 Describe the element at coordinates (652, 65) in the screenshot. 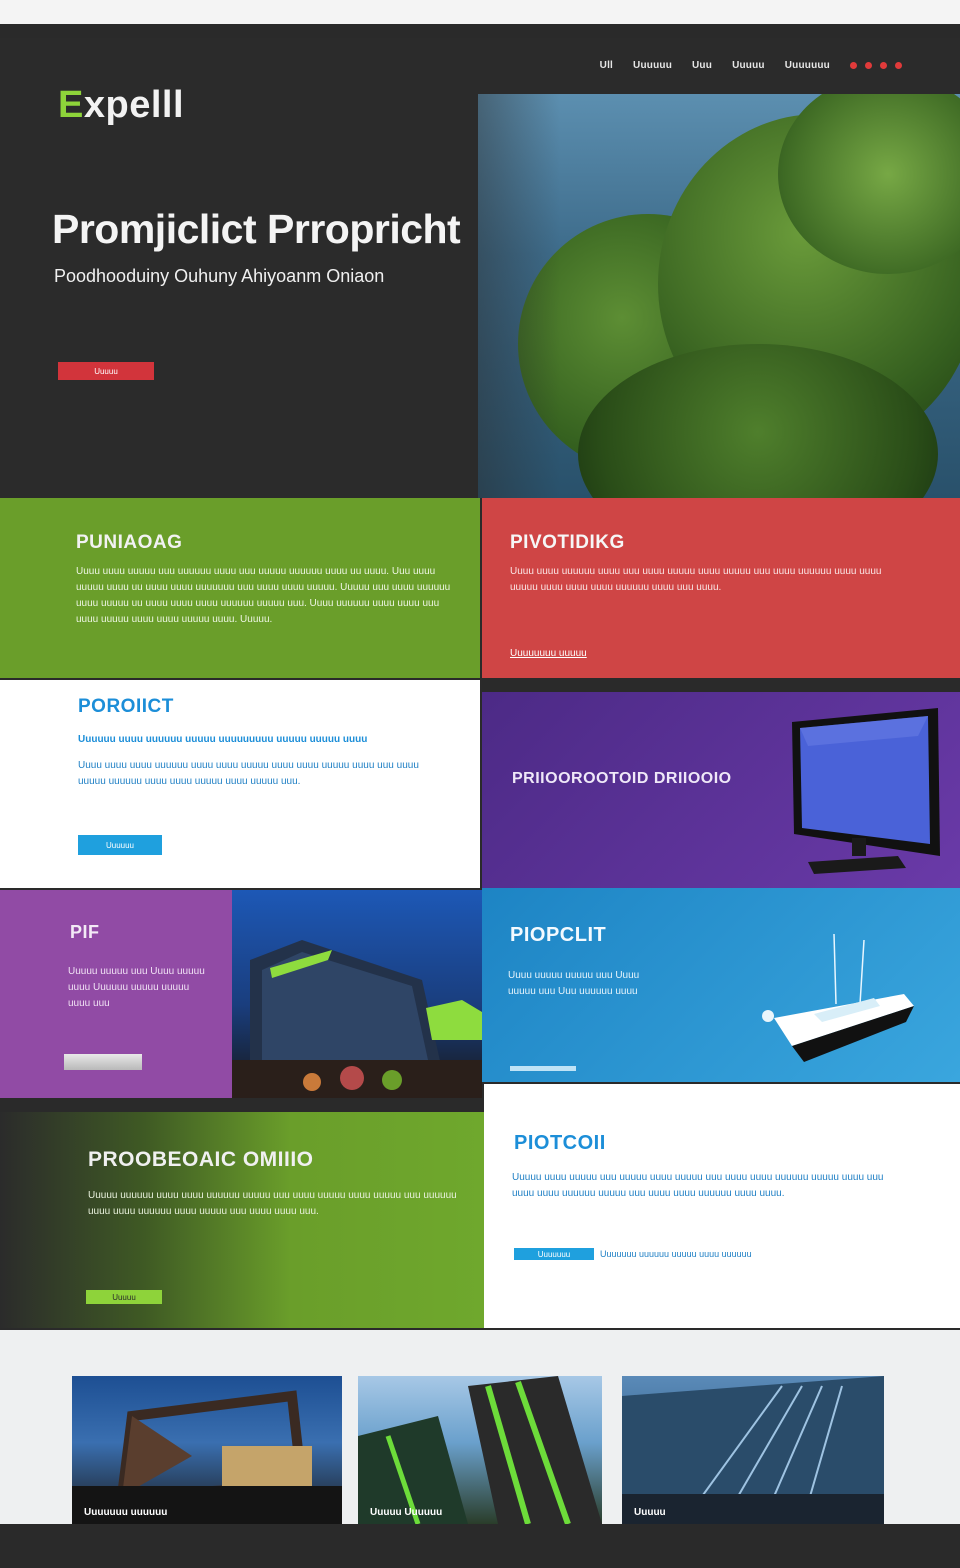

I see `nav-item-2: Uuuuuu` at that location.